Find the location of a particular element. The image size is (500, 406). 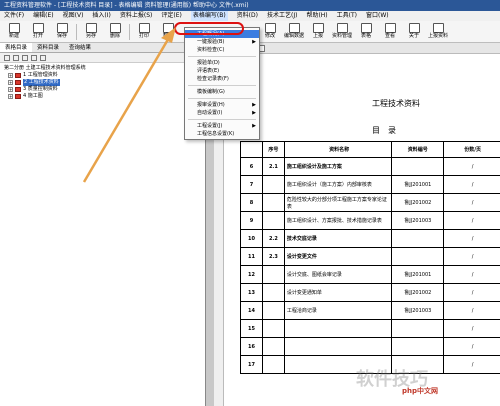

left-tab: 资料目录 is located at coordinates (48, 47).